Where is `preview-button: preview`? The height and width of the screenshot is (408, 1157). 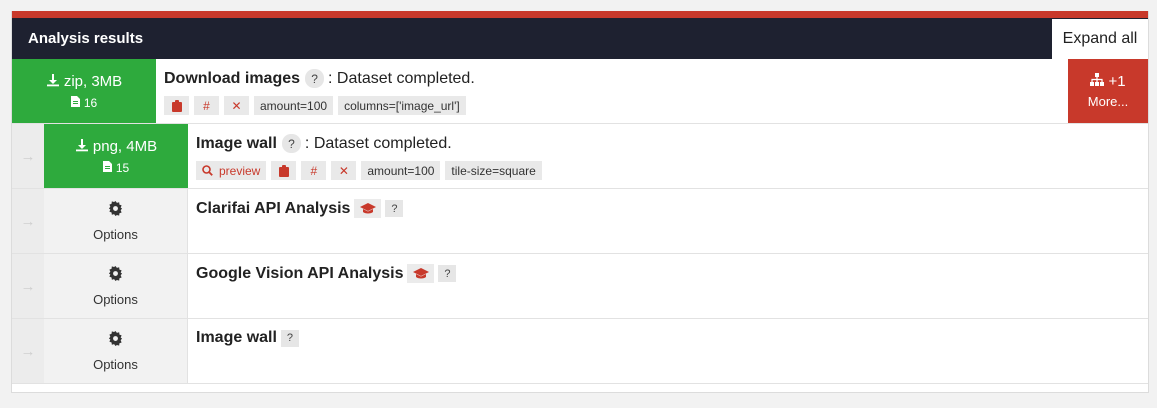 preview-button: preview is located at coordinates (231, 170).